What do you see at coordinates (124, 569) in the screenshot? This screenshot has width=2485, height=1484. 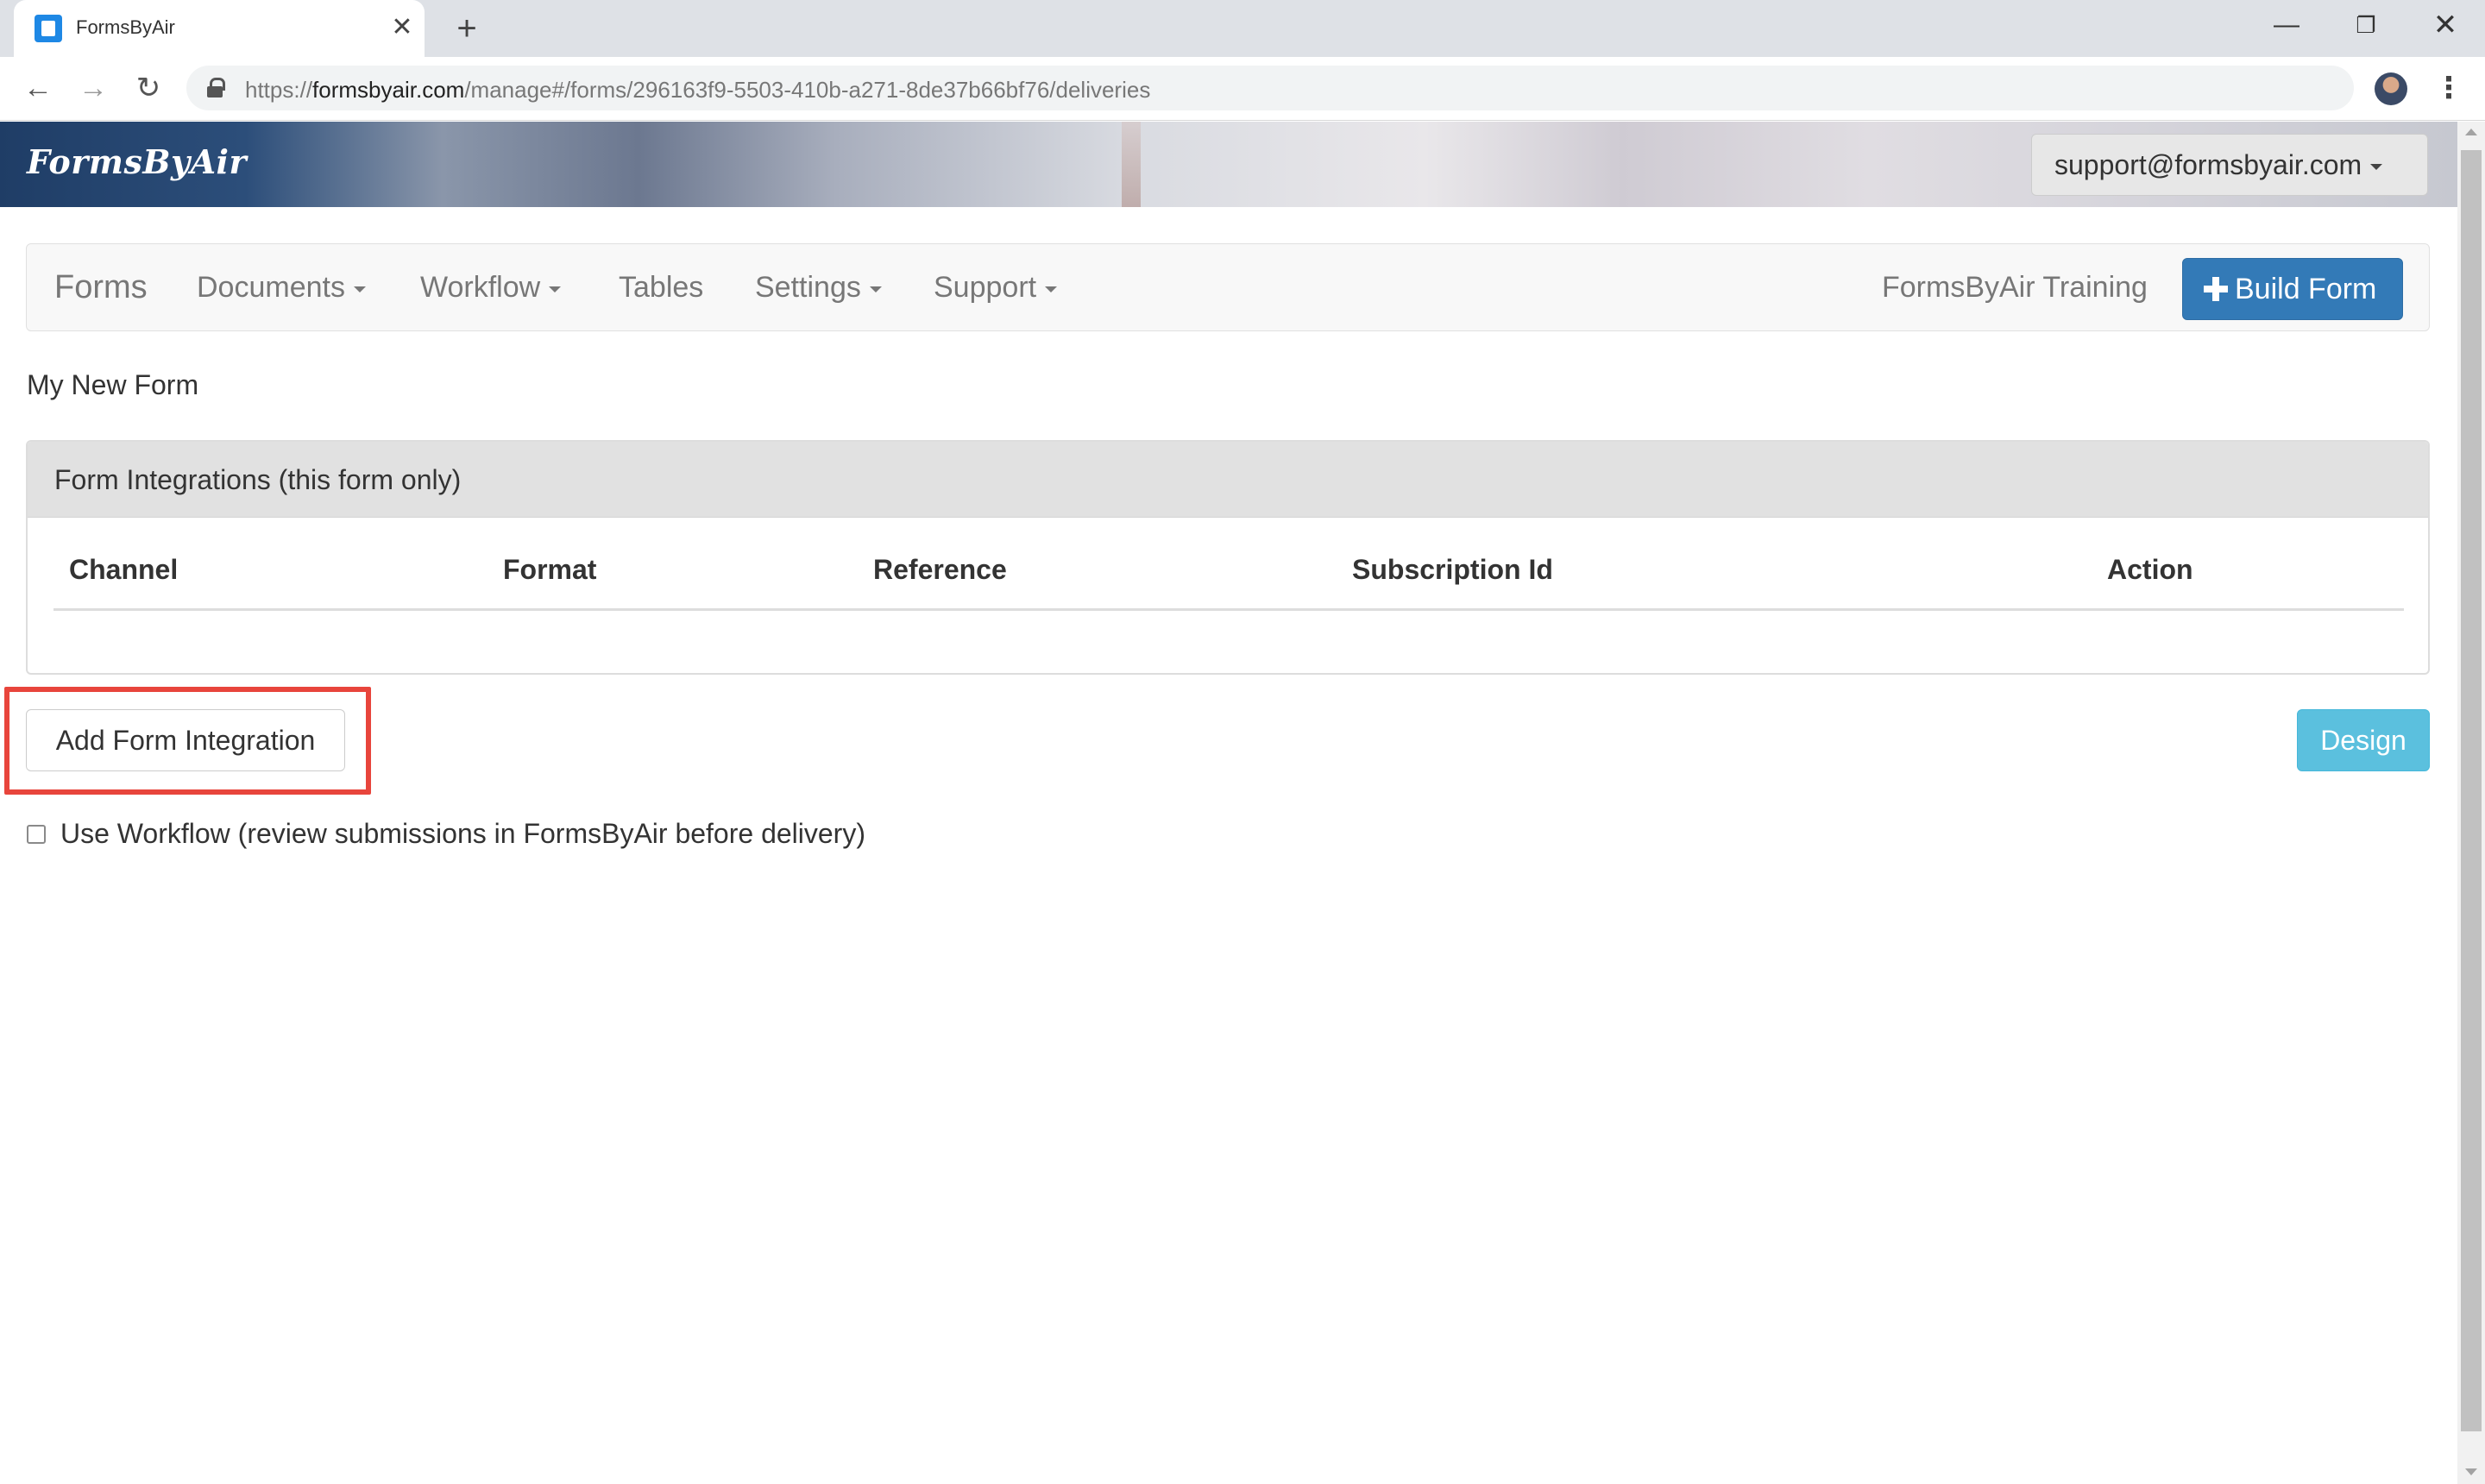 I see `column-header-channel: Channel` at bounding box center [124, 569].